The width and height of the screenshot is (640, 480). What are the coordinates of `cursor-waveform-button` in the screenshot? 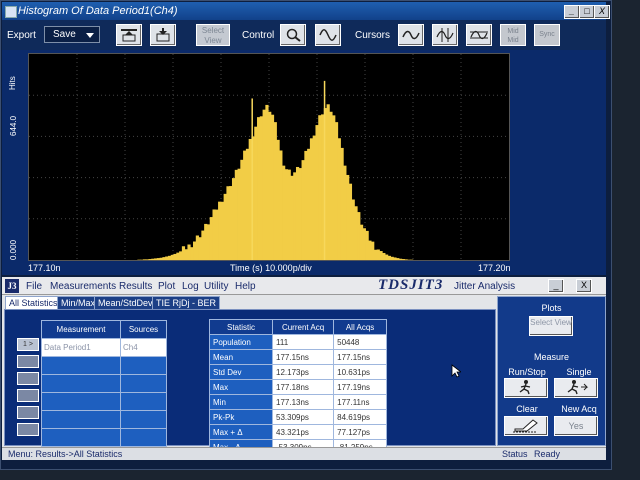 It's located at (411, 35).